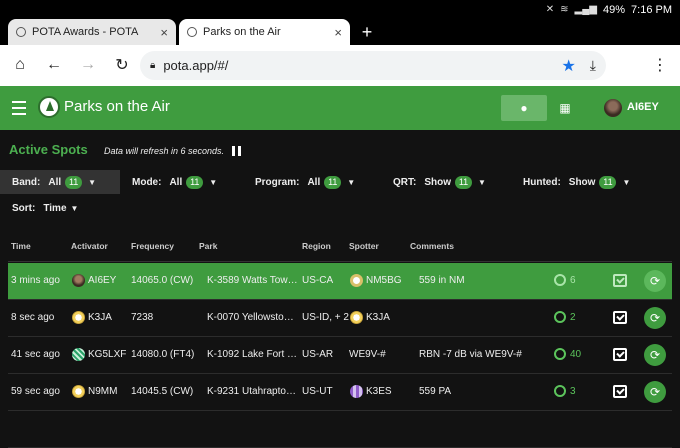 The image size is (680, 448). I want to click on back-arrow-icon: ←, so click(54, 65).